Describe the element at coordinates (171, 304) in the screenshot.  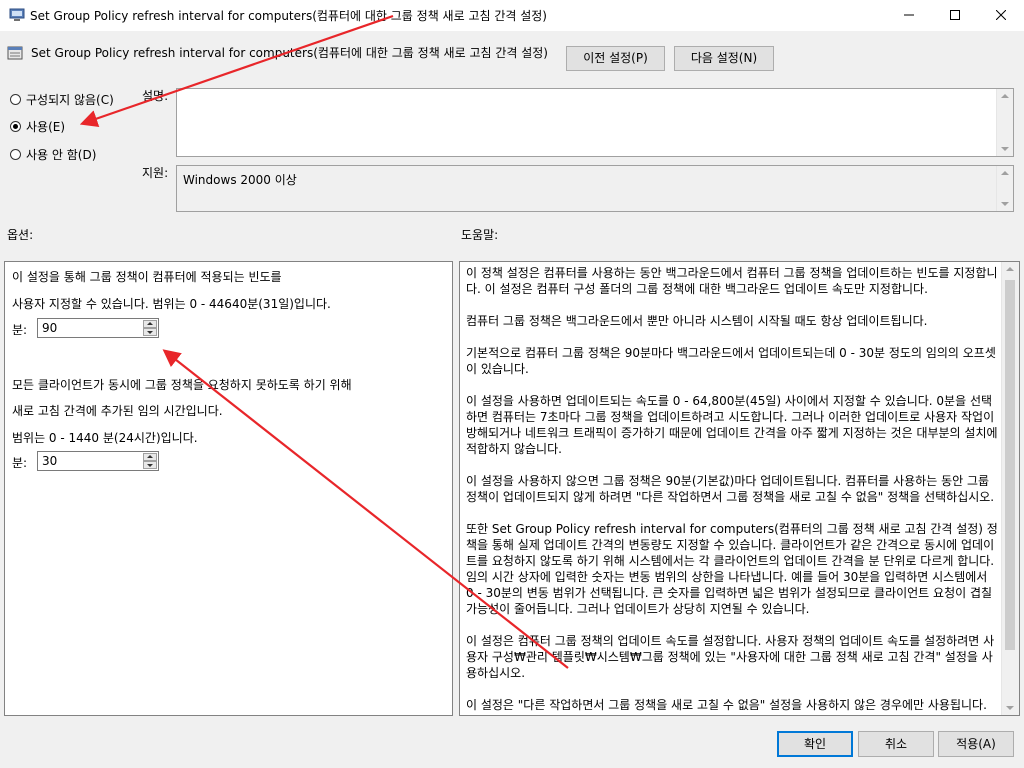
I see `options-text: 사용자 지정할 수 있습니다. 범위는 0 - 44640분(31일)입니다.` at that location.